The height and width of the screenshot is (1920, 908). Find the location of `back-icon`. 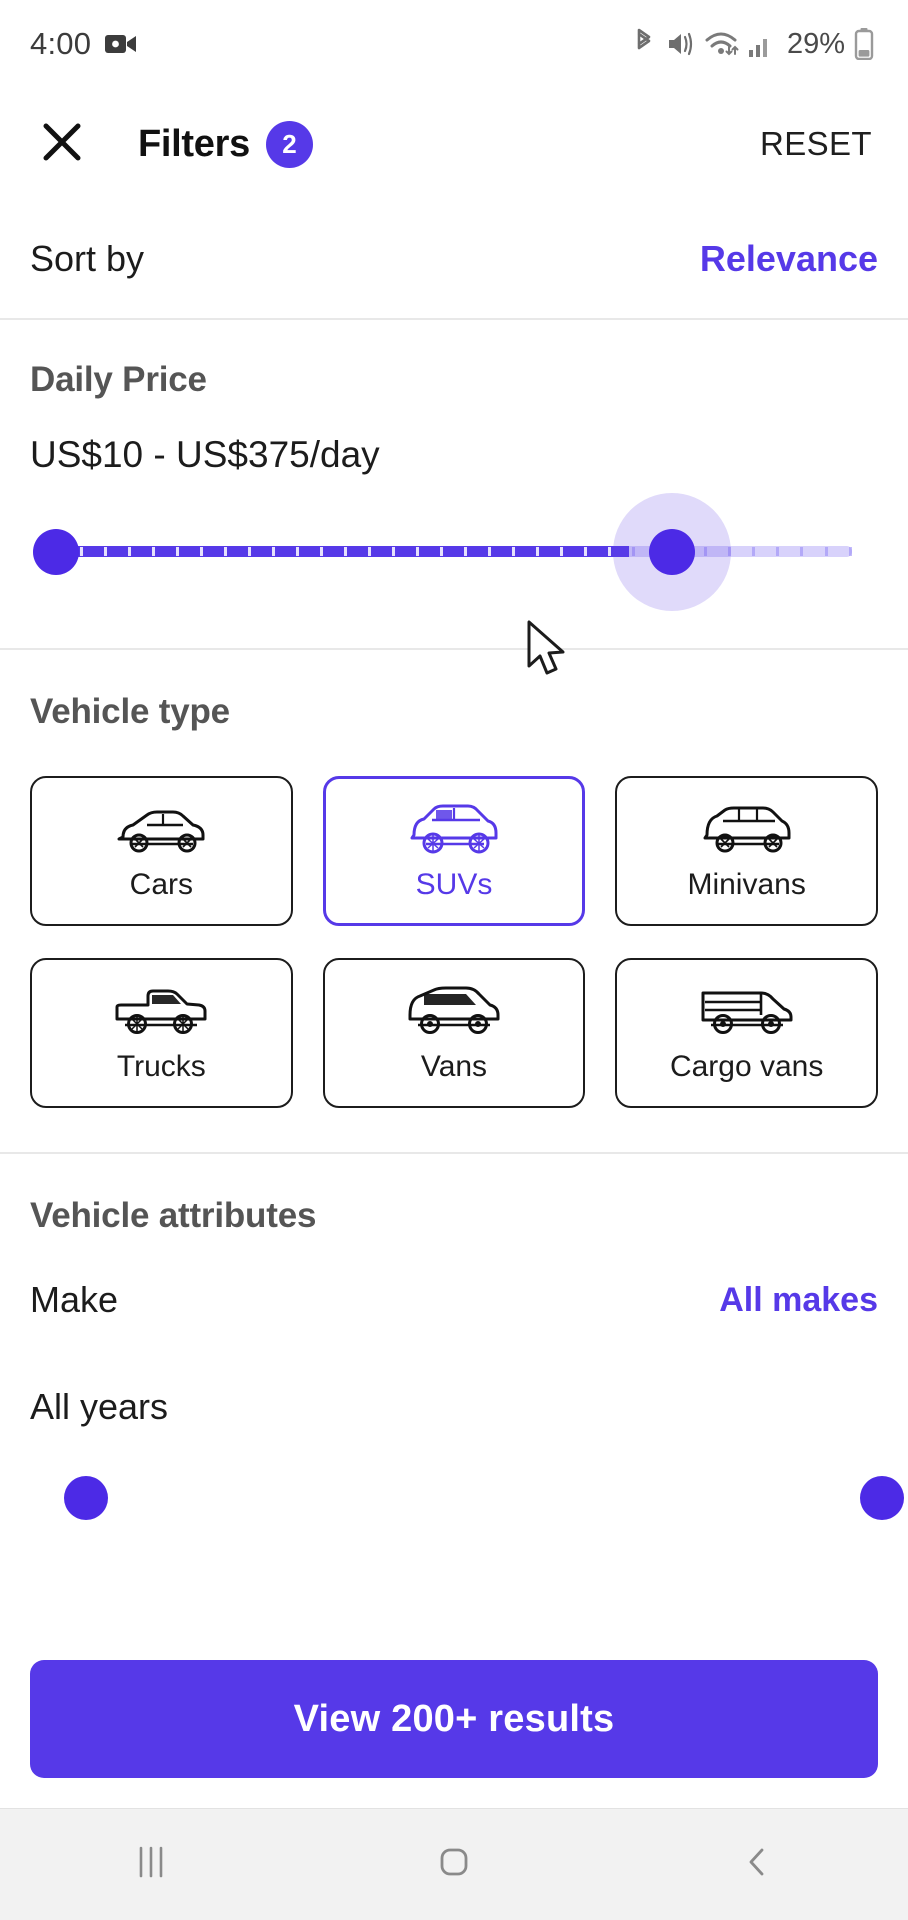

back-icon is located at coordinates (757, 1864).